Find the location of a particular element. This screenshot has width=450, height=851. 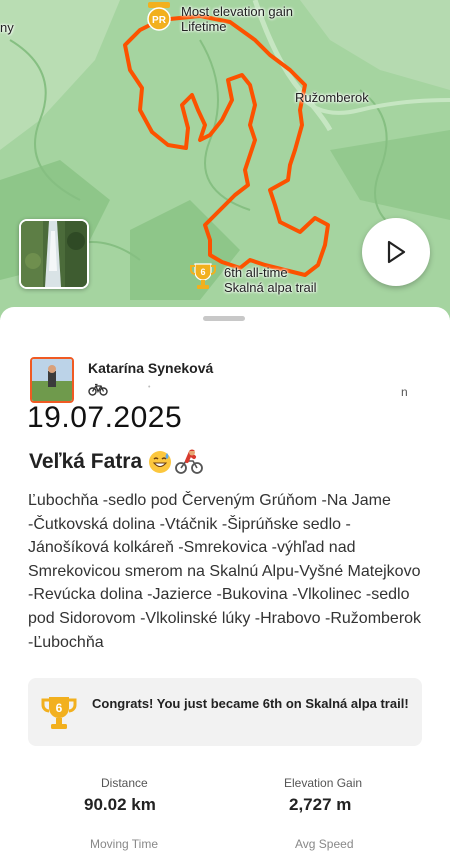

stat-moving-time-label: Moving Time is located at coordinates (124, 844).